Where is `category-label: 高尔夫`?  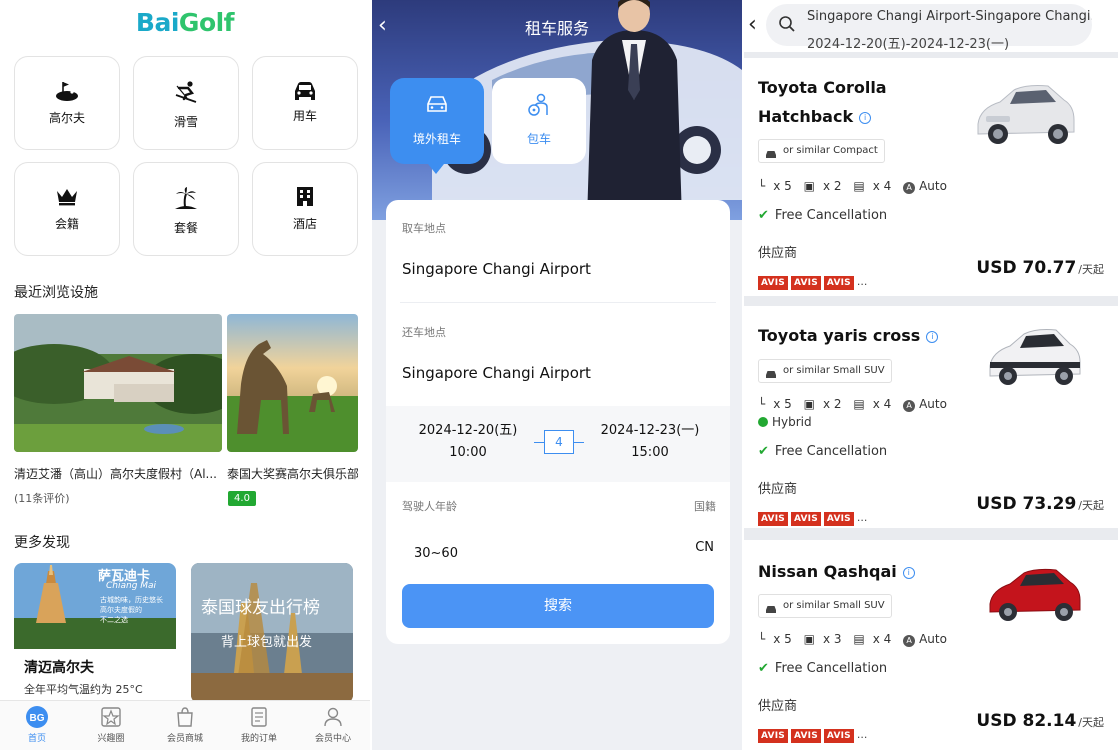 category-label: 高尔夫 is located at coordinates (66, 118).